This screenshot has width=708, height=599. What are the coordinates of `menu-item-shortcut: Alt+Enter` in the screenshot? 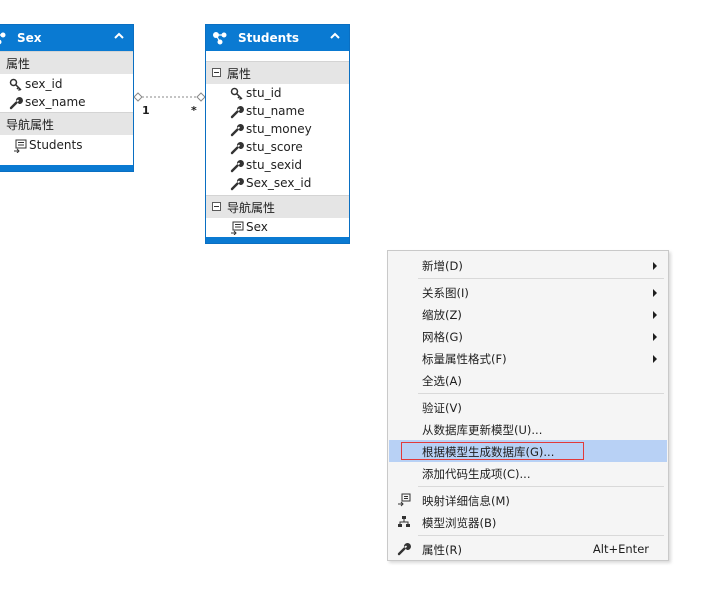 It's located at (620, 549).